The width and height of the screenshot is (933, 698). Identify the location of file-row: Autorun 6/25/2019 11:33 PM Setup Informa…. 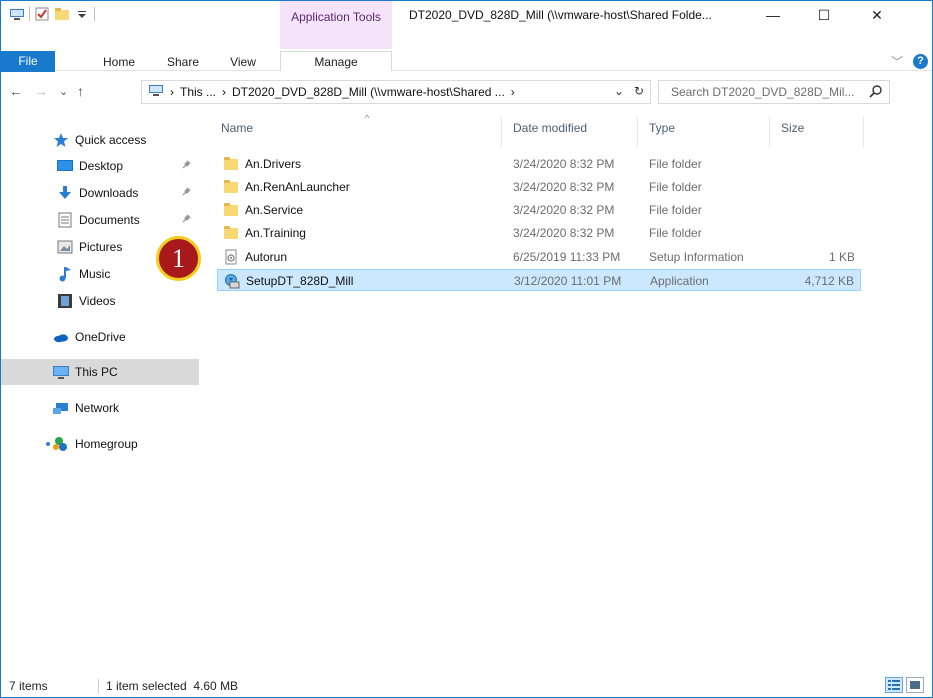
(539, 257).